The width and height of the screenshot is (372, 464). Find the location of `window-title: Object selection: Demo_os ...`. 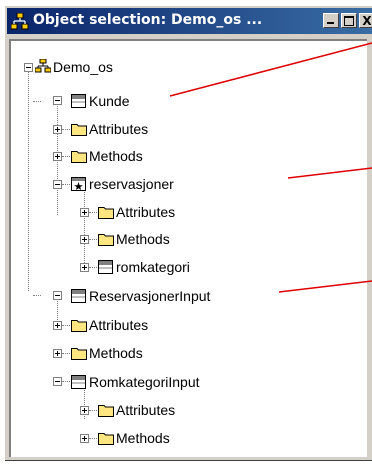

window-title: Object selection: Demo_os ... is located at coordinates (148, 20).